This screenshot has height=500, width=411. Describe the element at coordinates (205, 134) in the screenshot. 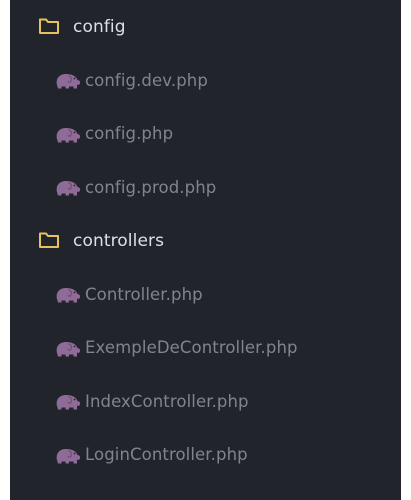

I see `file-config-php: config.php` at that location.